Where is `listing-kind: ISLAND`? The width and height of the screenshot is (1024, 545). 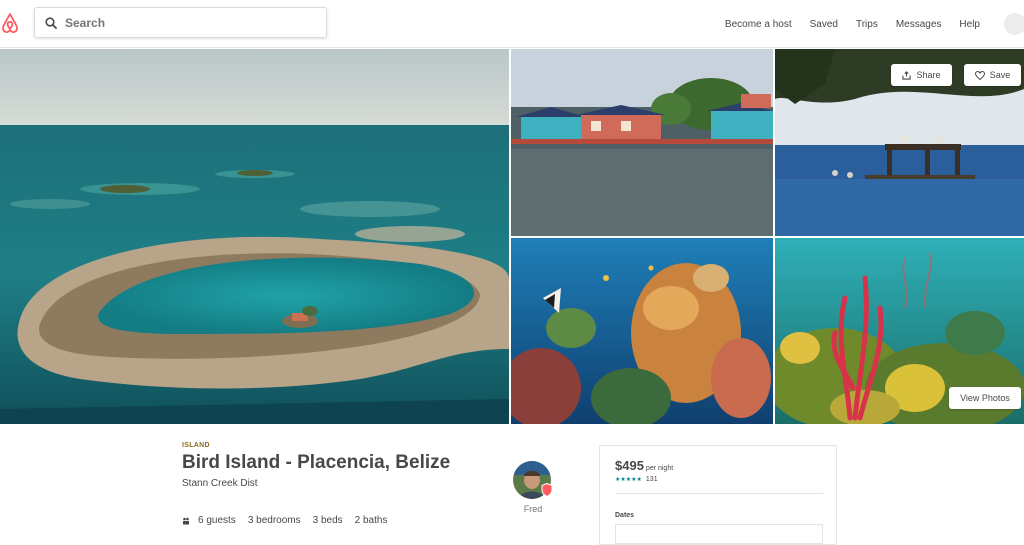 listing-kind: ISLAND is located at coordinates (196, 445).